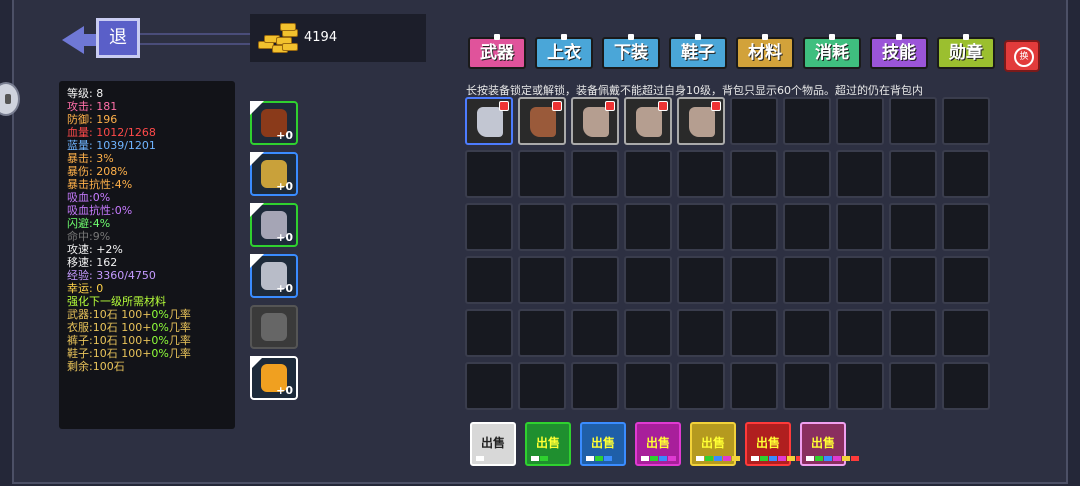 The image size is (1080, 486). Describe the element at coordinates (73, 40) in the screenshot. I see `back-arrow-icon` at that location.